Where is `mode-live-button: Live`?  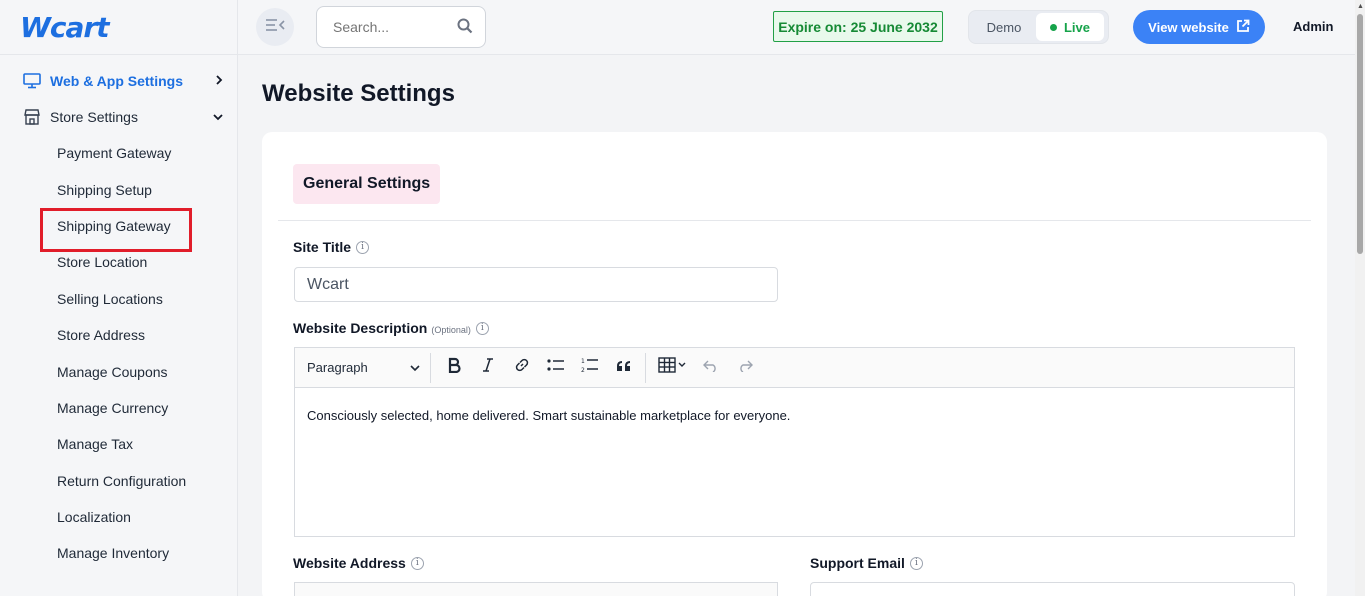 mode-live-button: Live is located at coordinates (1070, 27).